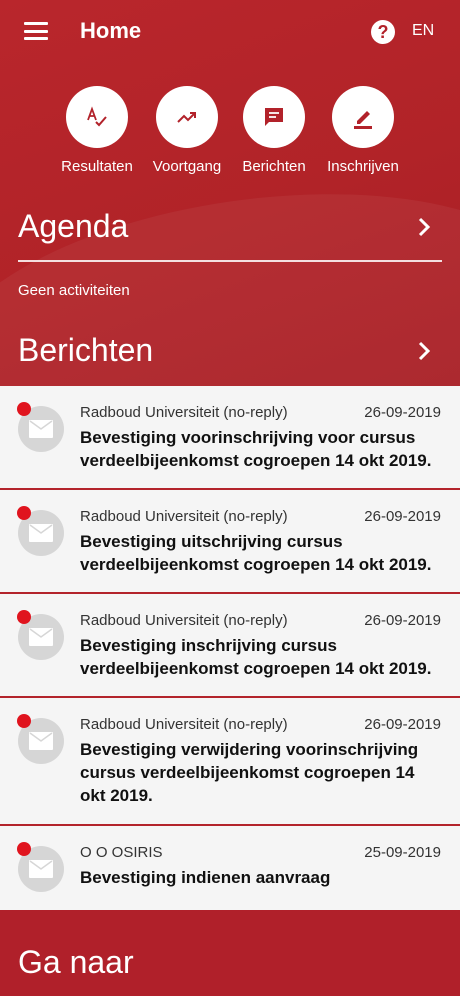 This screenshot has width=460, height=996. What do you see at coordinates (97, 166) in the screenshot?
I see `quick-action-label: Resultaten` at bounding box center [97, 166].